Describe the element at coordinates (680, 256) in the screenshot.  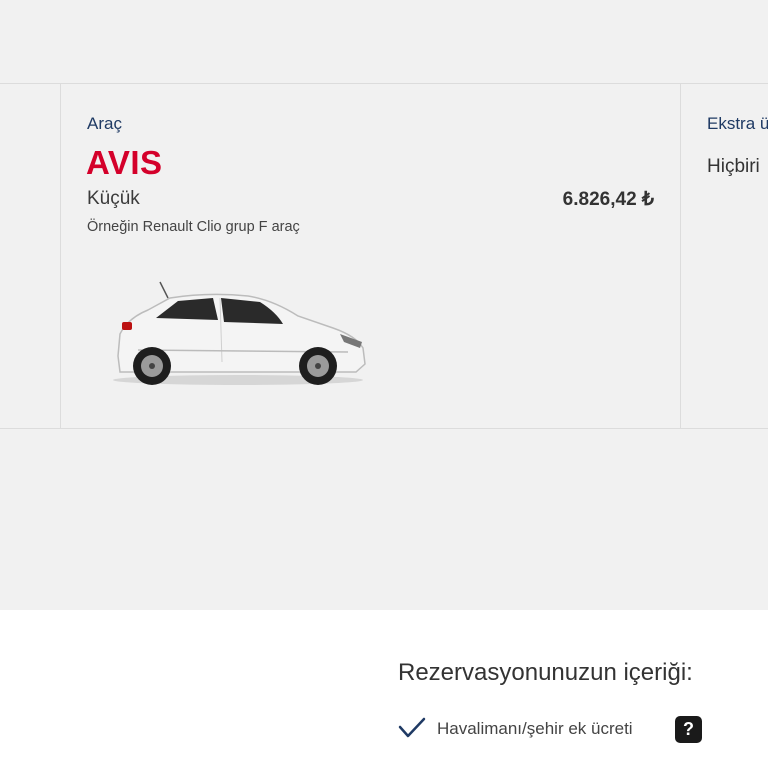
I see `column-divider-right` at that location.